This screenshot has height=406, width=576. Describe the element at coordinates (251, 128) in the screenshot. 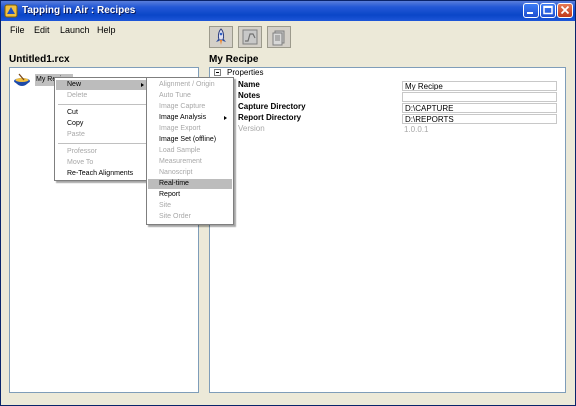

I see `property-version-label: Version` at that location.